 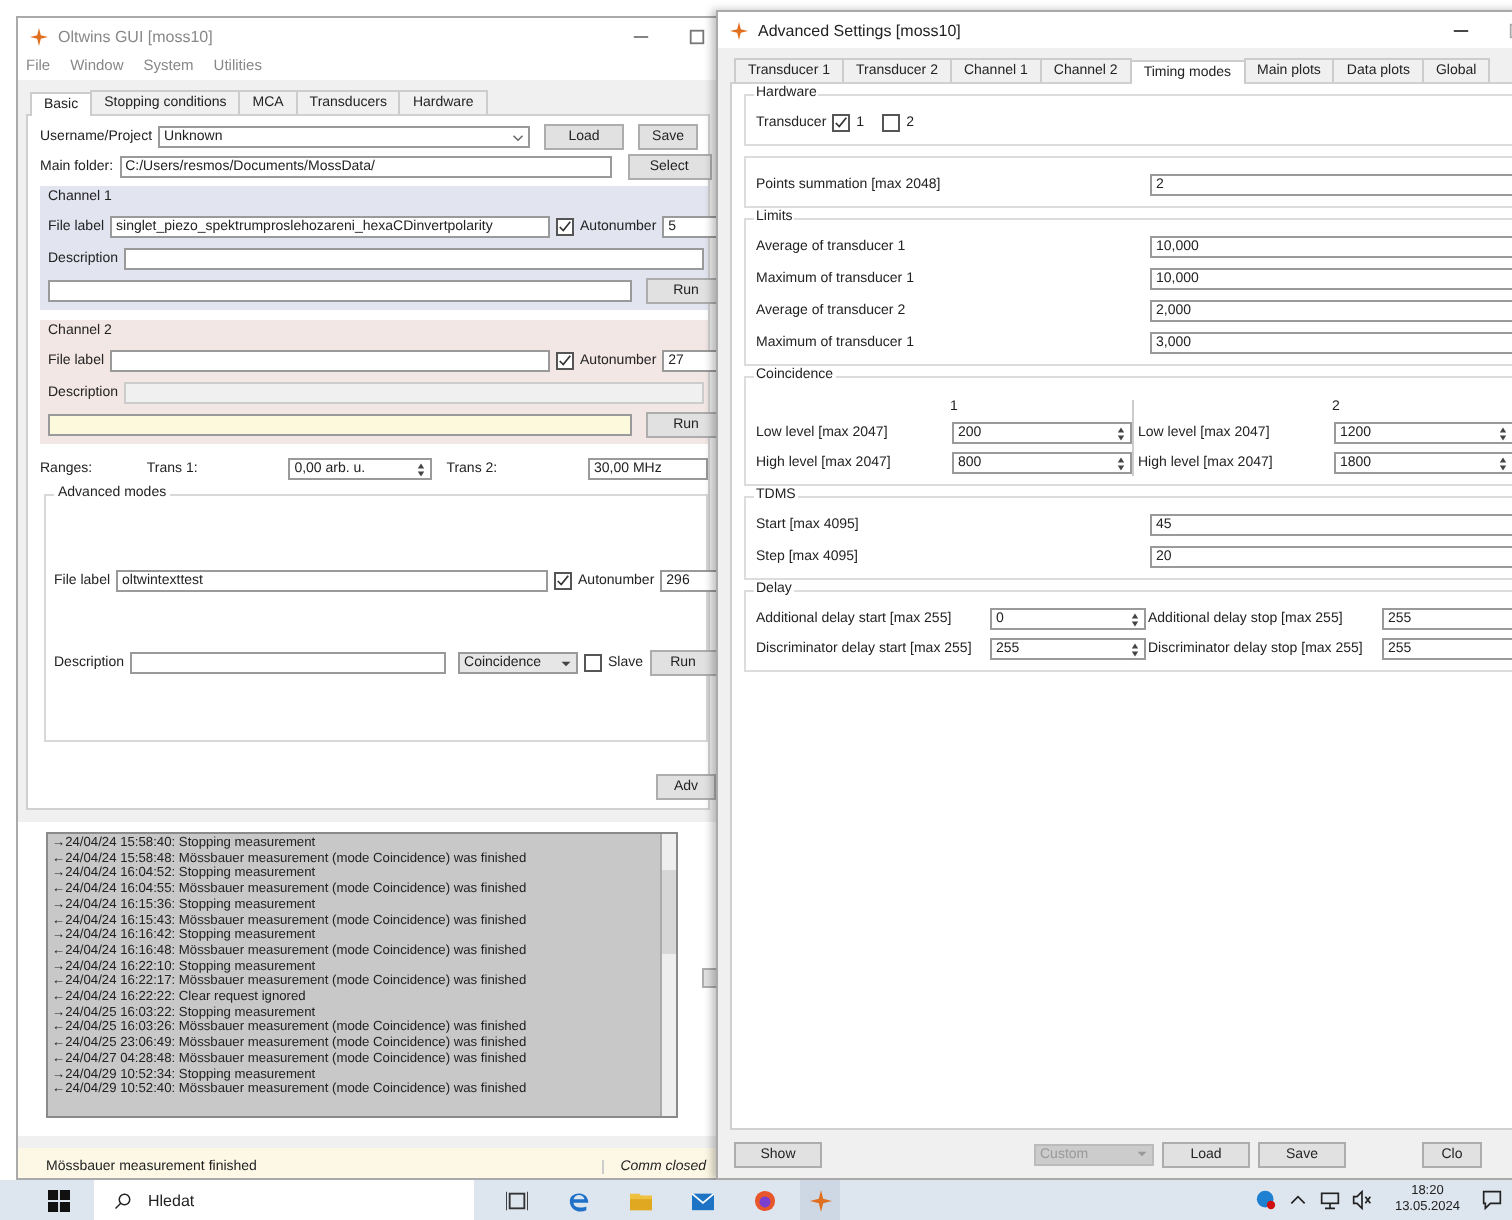 I want to click on muted-speaker-icon, so click(x=1362, y=1200).